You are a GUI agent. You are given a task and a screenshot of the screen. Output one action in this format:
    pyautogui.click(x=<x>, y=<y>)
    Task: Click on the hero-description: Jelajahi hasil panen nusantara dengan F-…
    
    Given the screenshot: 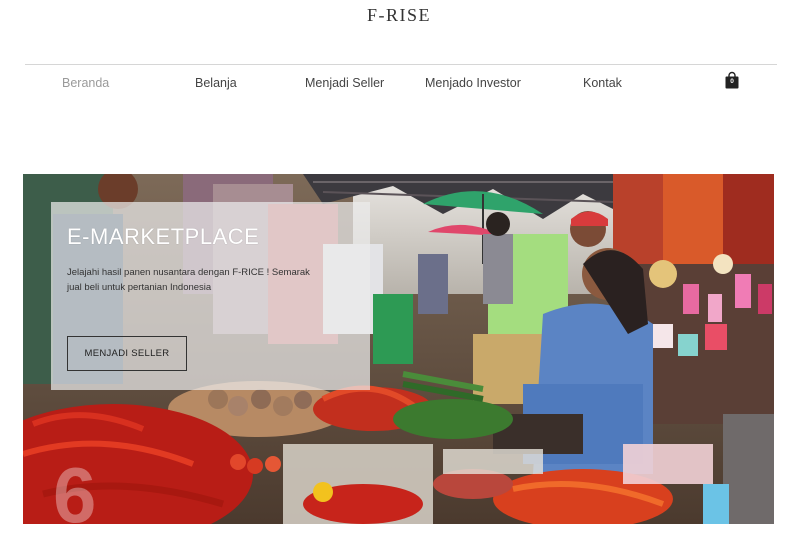 What is the action you would take?
    pyautogui.click(x=188, y=280)
    